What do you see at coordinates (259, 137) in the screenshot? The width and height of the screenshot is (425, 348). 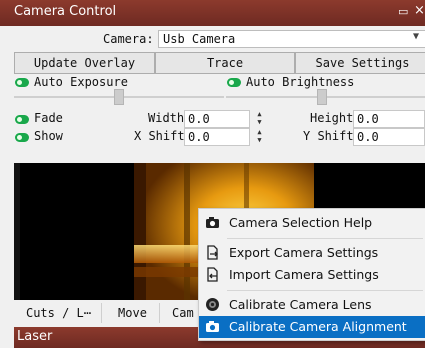 I see `xshift-spinner: ▲ ▼` at bounding box center [259, 137].